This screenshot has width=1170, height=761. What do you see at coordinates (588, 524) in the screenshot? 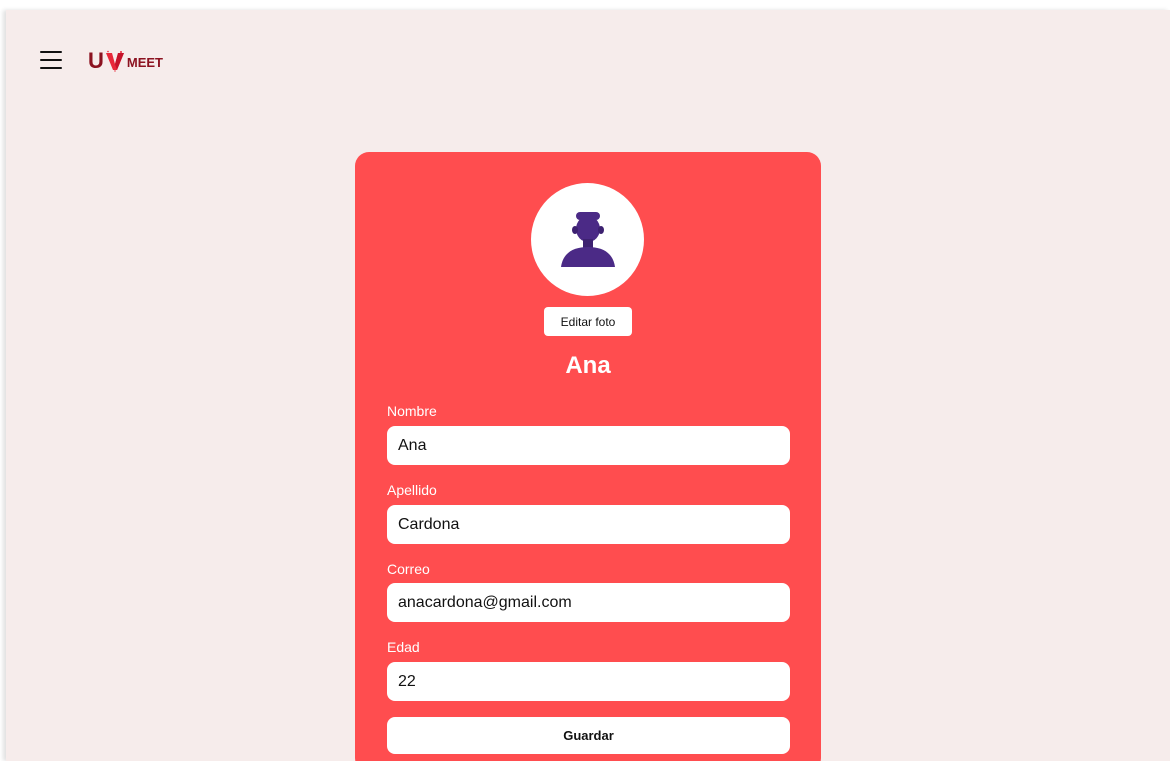
I see `apellido-input` at bounding box center [588, 524].